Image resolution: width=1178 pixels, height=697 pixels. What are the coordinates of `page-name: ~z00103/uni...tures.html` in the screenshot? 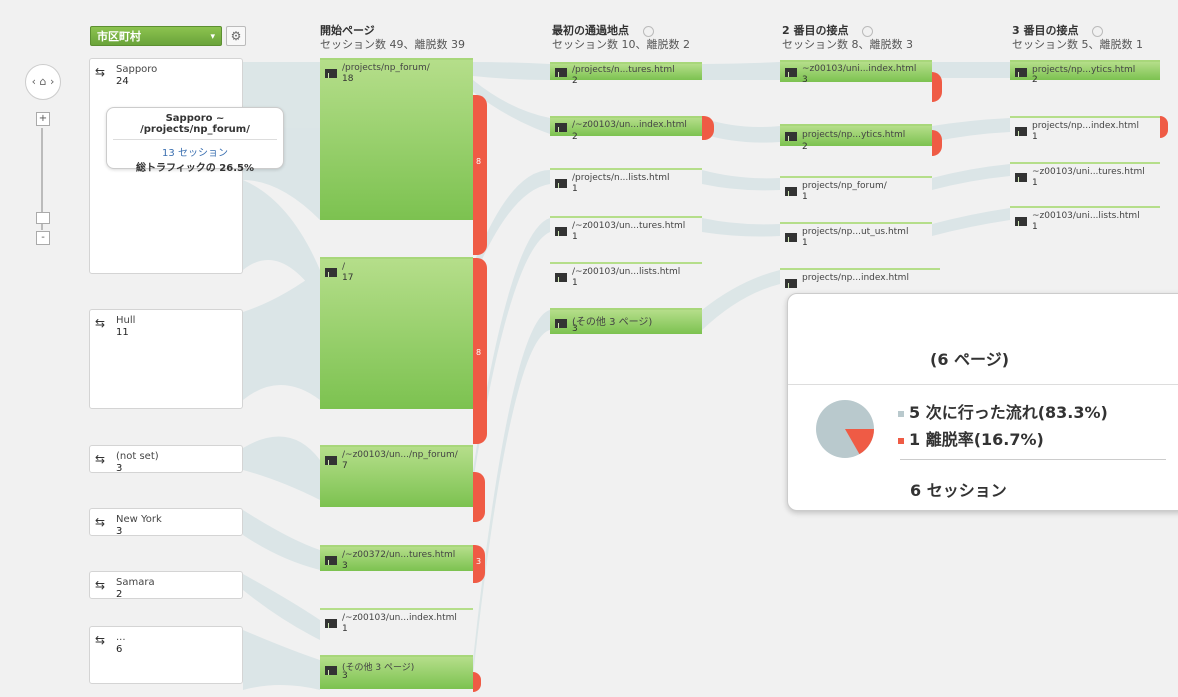 It's located at (1088, 172).